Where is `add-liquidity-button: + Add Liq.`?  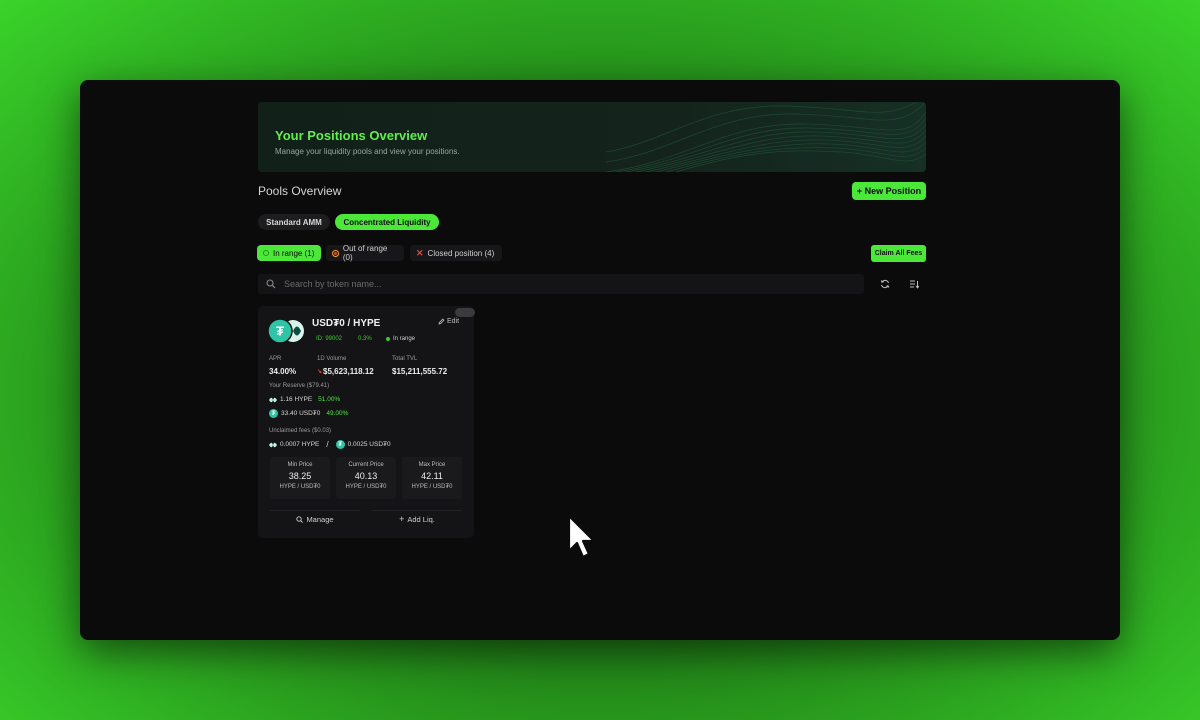 add-liquidity-button: + Add Liq. is located at coordinates (417, 518).